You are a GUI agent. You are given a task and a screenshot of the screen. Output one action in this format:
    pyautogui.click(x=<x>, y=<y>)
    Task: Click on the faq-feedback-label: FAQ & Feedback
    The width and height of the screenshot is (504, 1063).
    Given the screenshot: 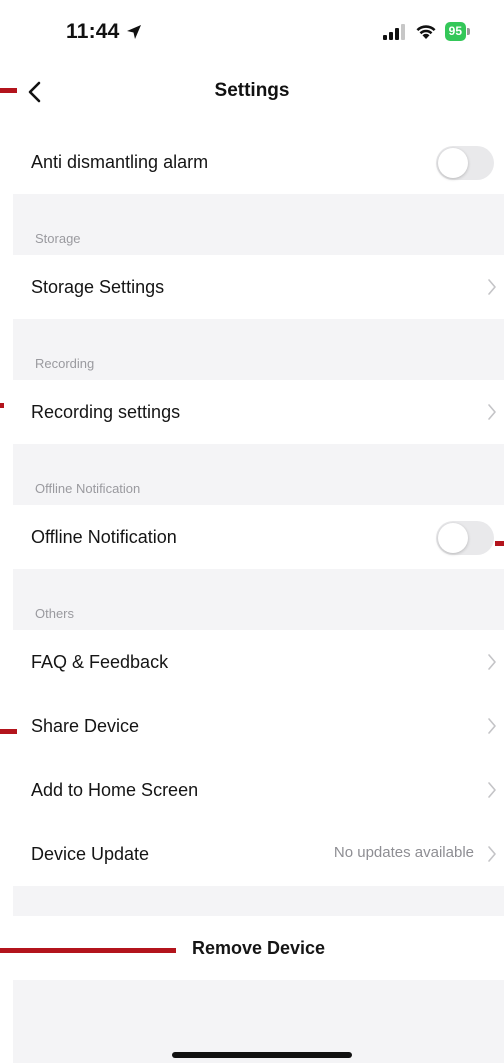 What is the action you would take?
    pyautogui.click(x=100, y=661)
    